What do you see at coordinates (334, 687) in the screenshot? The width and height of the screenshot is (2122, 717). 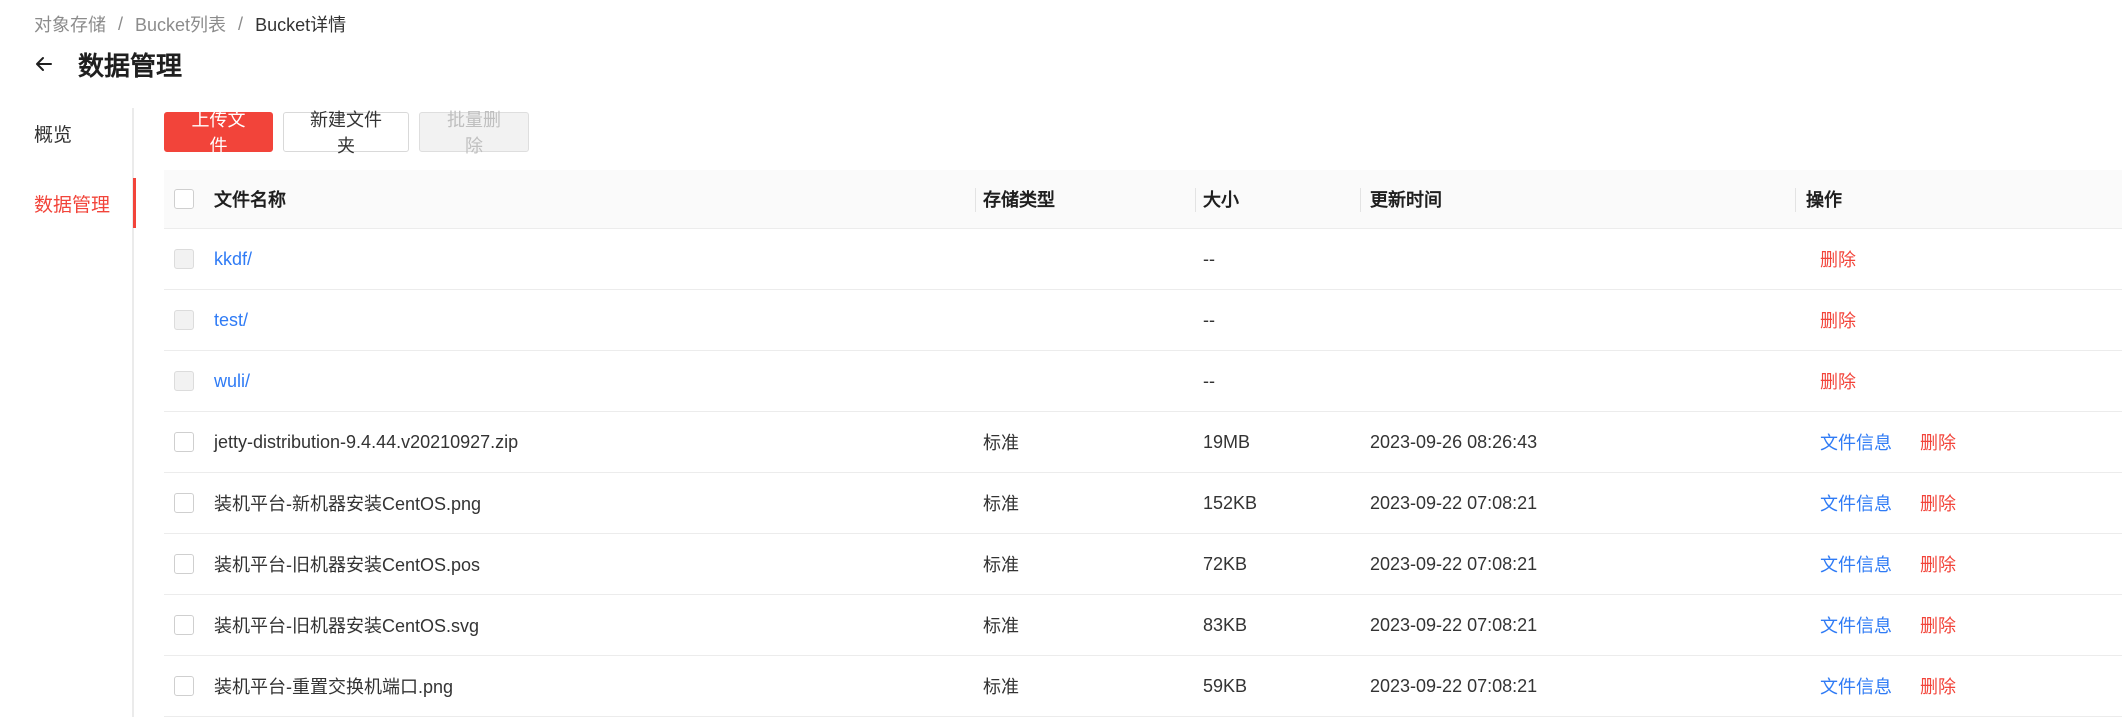 I see `file-name: 装机平台-重置交换机端口.png` at bounding box center [334, 687].